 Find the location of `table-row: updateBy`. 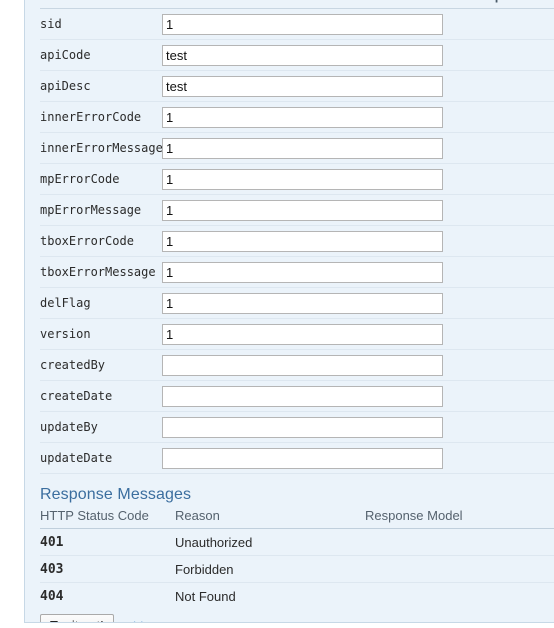

table-row: updateBy is located at coordinates (297, 427).